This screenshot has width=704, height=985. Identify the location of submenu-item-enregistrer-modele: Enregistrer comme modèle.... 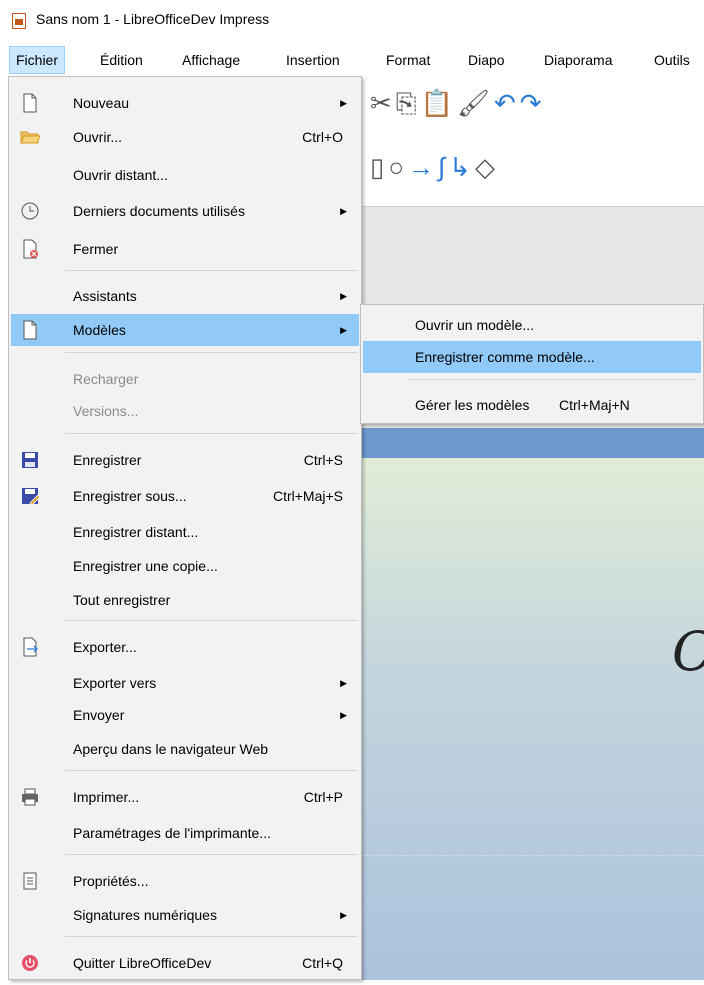
(532, 357).